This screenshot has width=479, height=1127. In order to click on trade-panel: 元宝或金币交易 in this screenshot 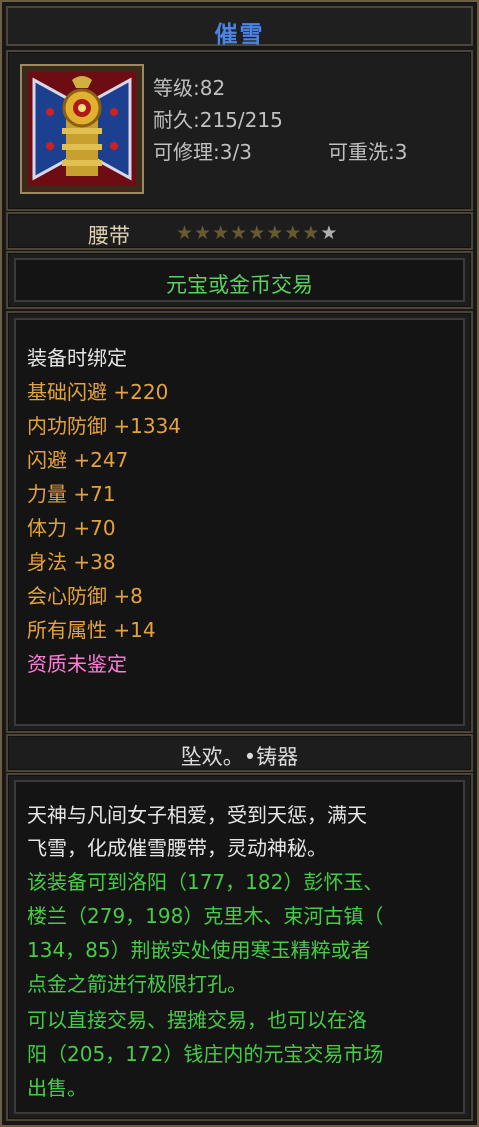, I will do `click(239, 280)`.